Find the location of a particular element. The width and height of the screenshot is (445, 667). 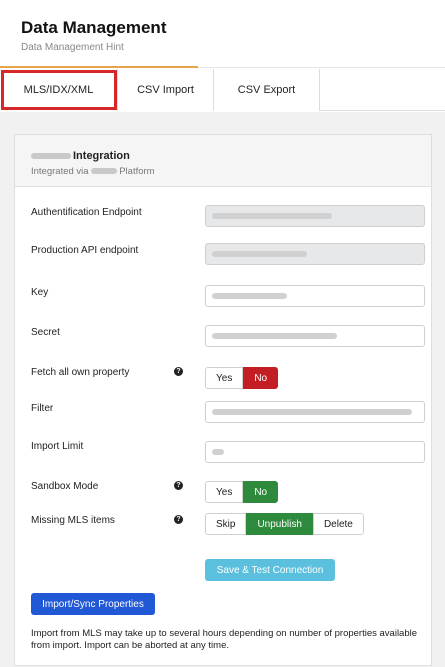

auth-endpoint-label: Authentification Endpoint is located at coordinates (86, 212).